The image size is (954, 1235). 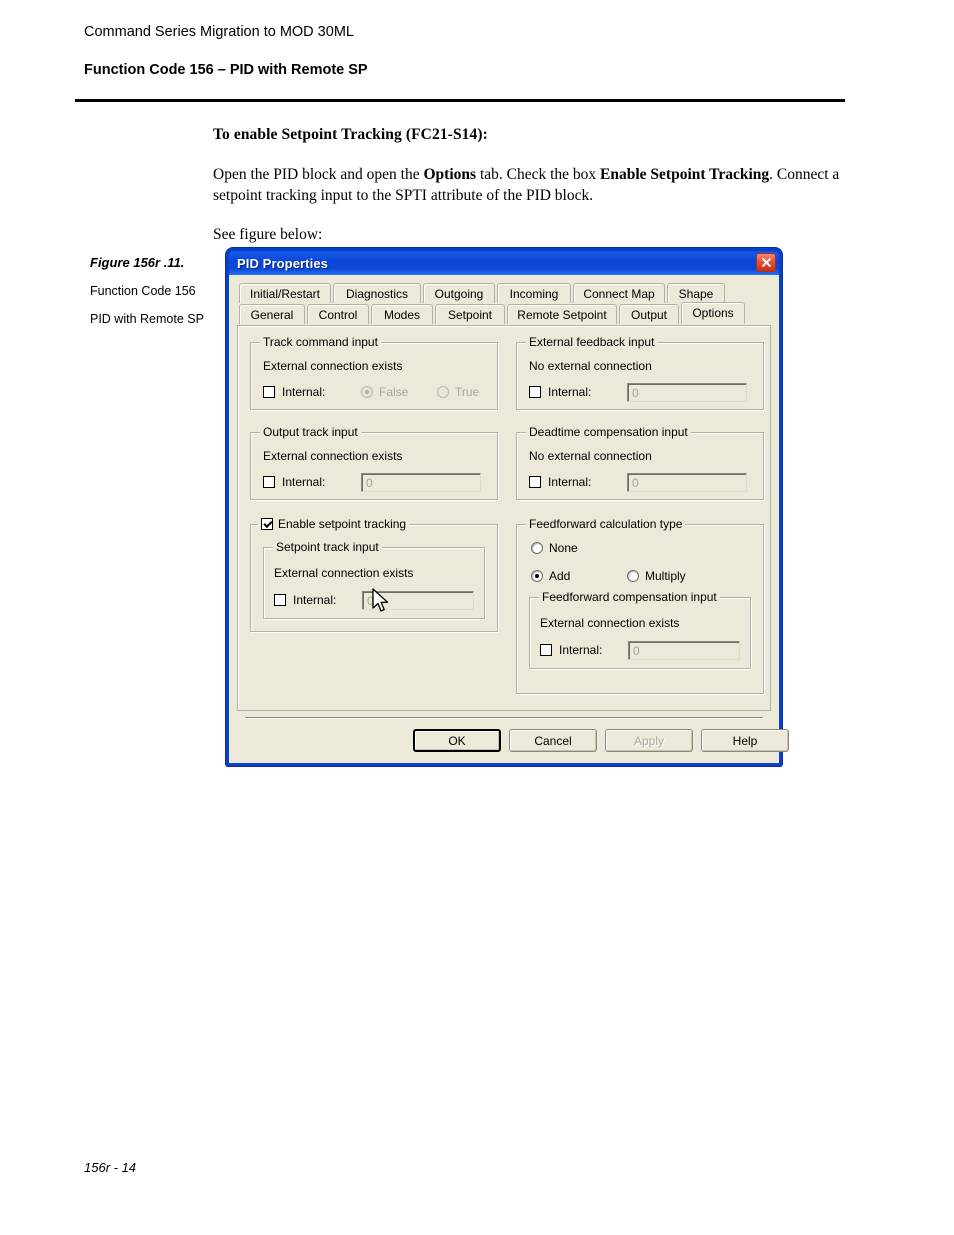 I want to click on radio-label: None, so click(x=563, y=548).